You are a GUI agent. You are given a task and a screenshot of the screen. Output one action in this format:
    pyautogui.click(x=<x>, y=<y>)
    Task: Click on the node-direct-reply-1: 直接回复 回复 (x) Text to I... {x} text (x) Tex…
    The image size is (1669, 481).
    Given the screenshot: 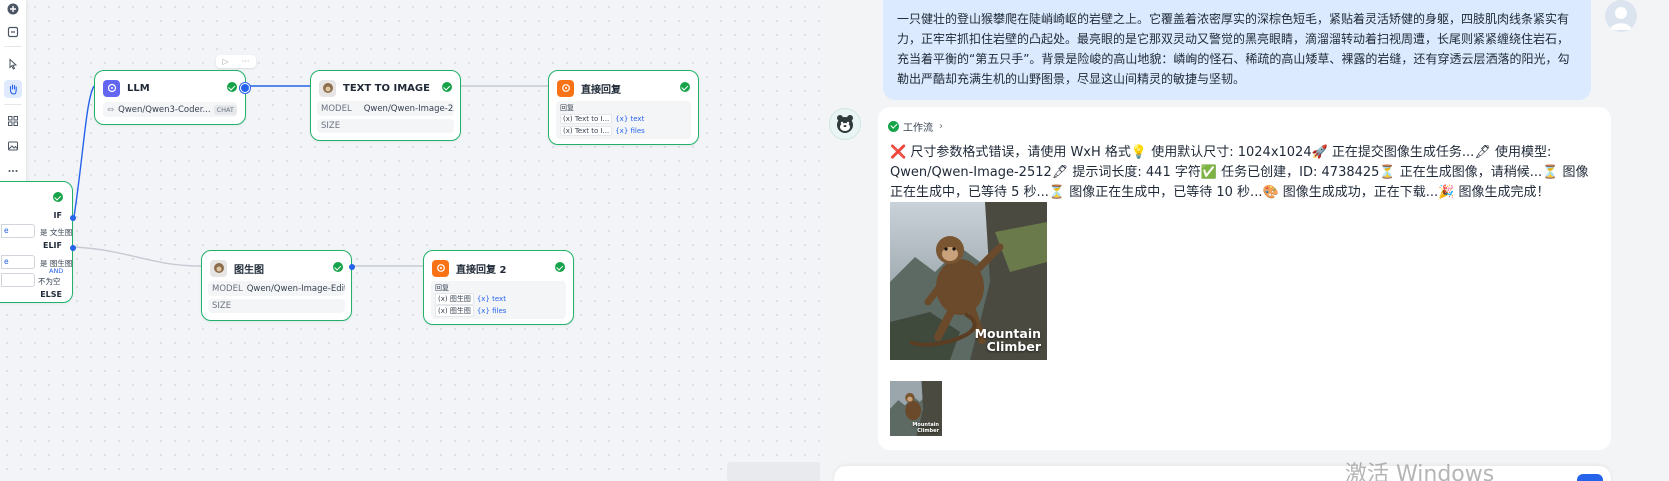 What is the action you would take?
    pyautogui.click(x=623, y=107)
    